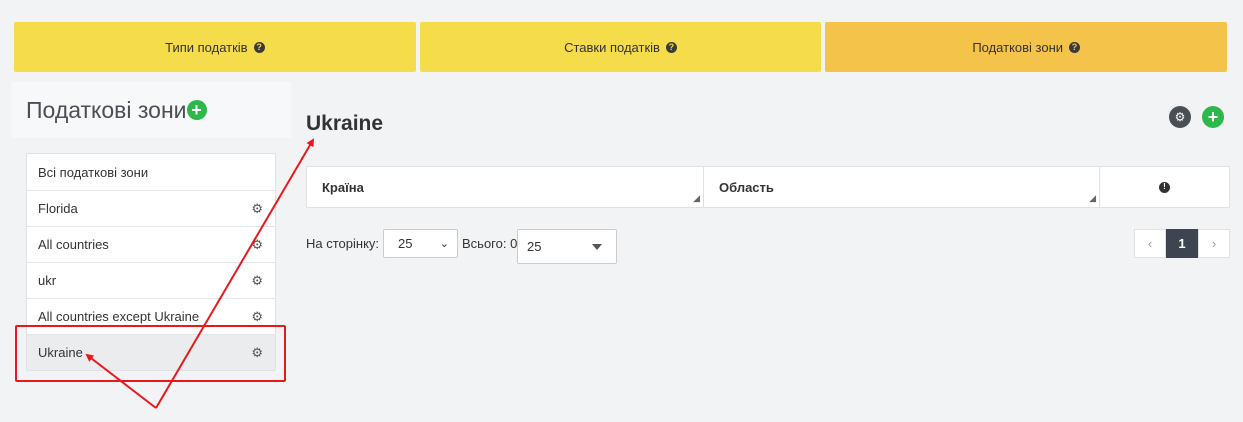 The width and height of the screenshot is (1243, 422). Describe the element at coordinates (343, 187) in the screenshot. I see `column-header-label: Країна` at that location.